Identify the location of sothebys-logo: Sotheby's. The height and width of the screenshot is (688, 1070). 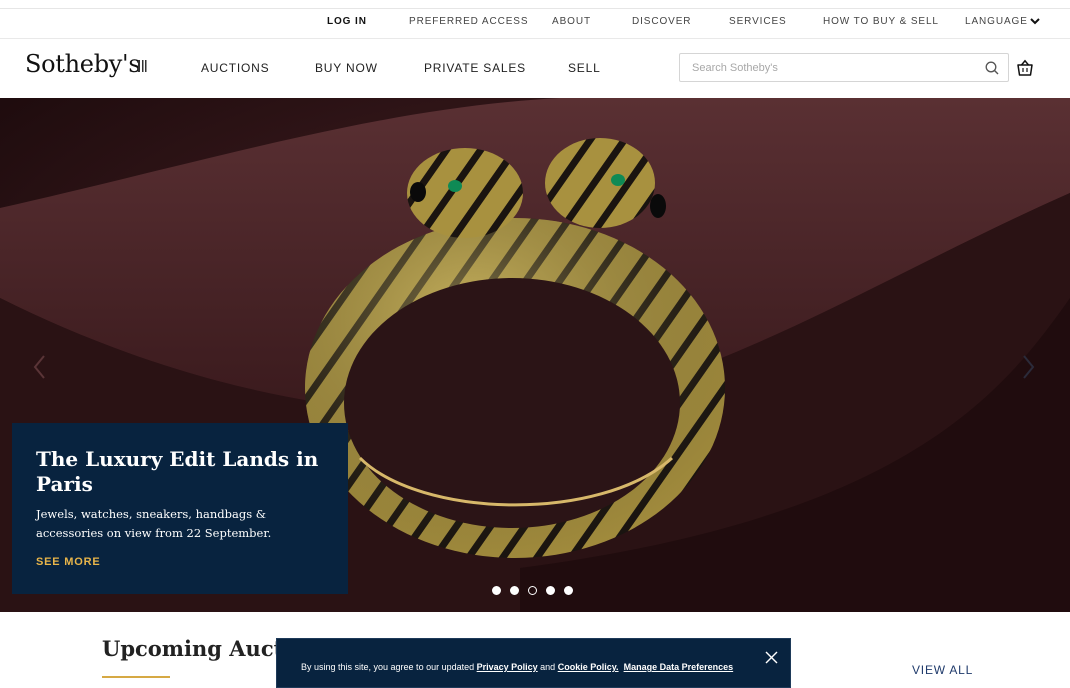
(83, 64).